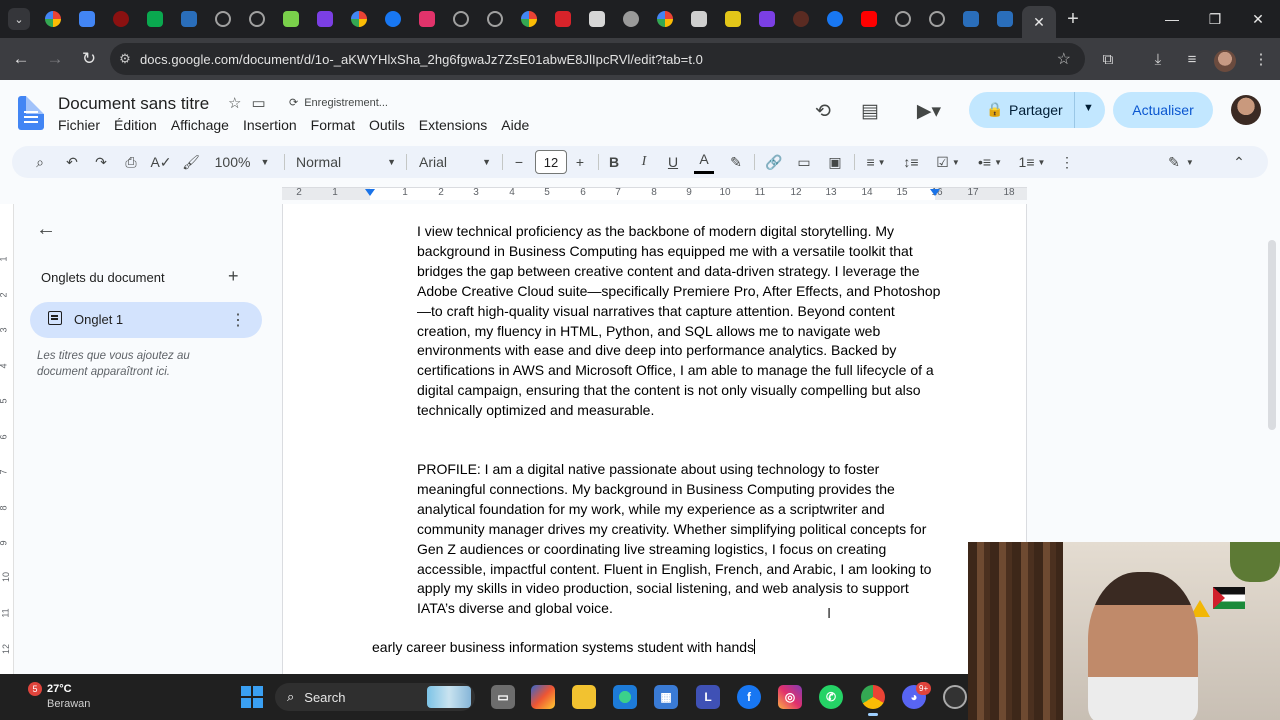  Describe the element at coordinates (831, 697) in the screenshot. I see `whatsapp-icon: ✆` at that location.